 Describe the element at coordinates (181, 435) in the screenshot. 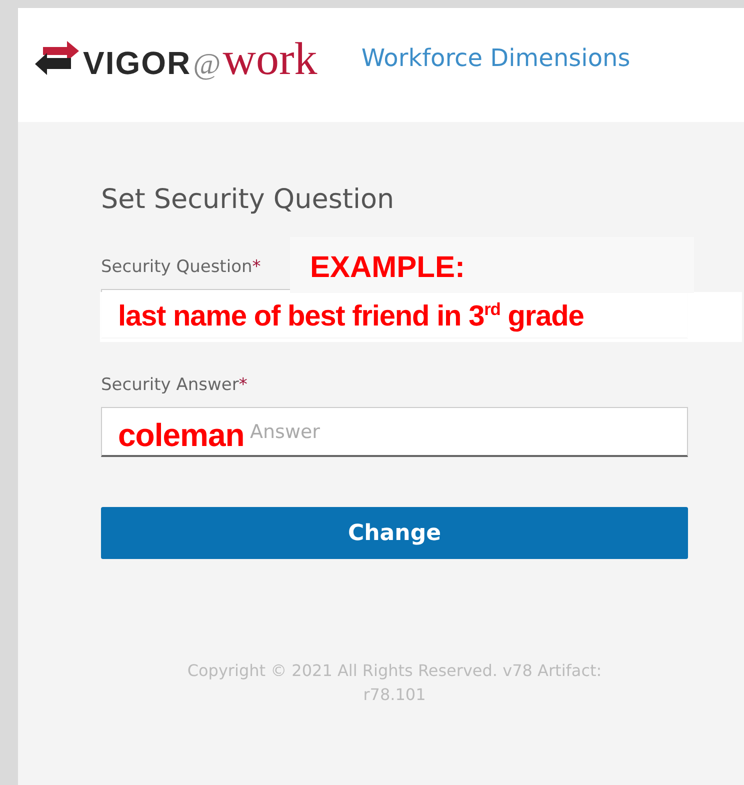

I see `annotation-text: coleman` at that location.